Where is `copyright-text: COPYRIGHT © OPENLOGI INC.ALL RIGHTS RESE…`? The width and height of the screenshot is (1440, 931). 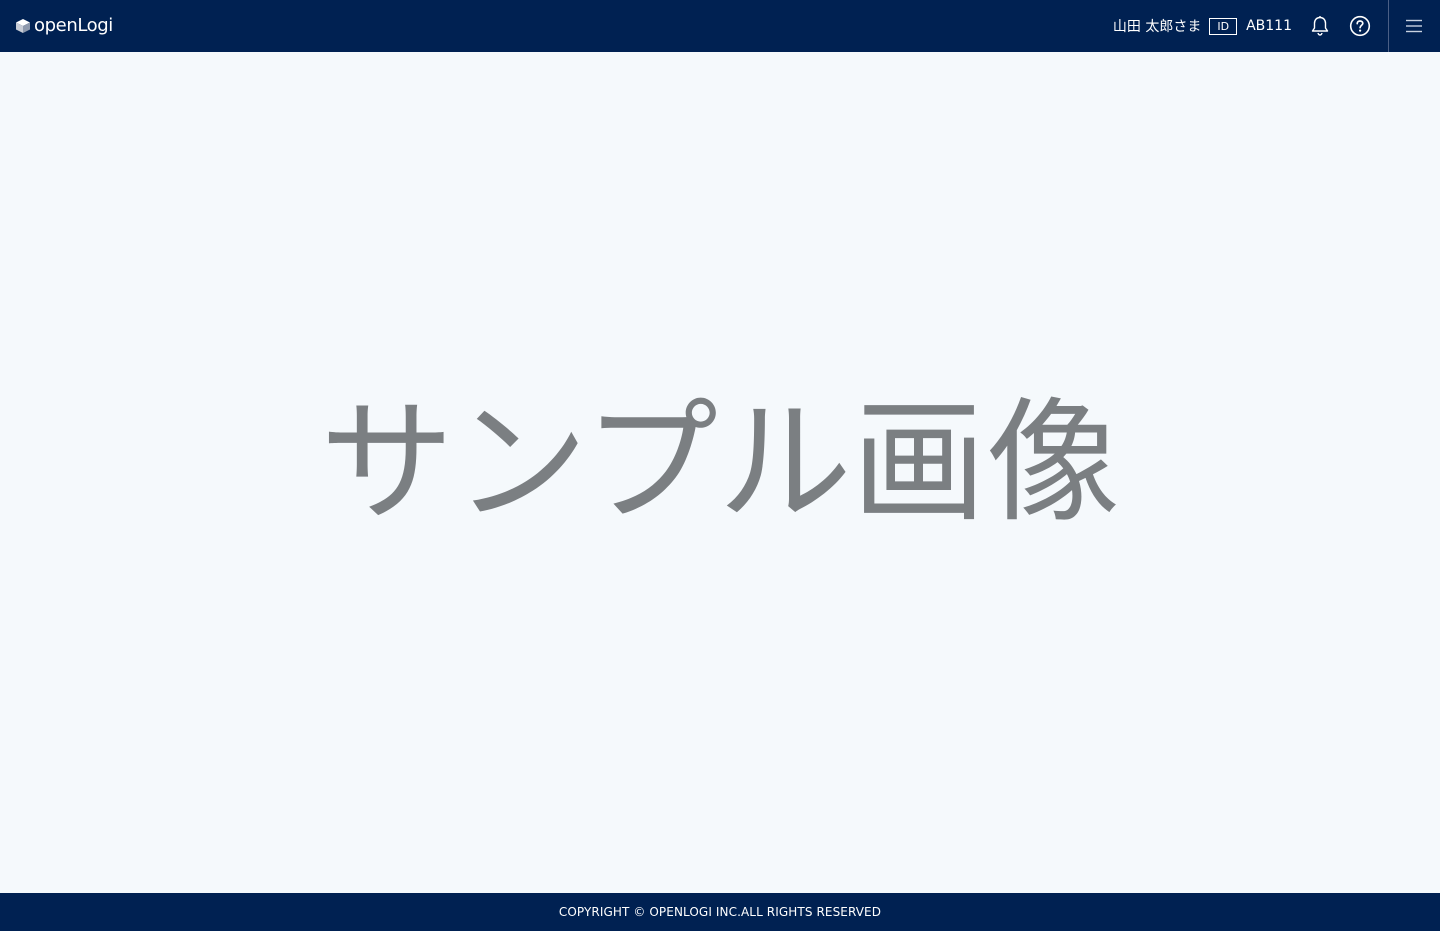
copyright-text: COPYRIGHT © OPENLOGI INC.ALL RIGHTS RESE… is located at coordinates (720, 912).